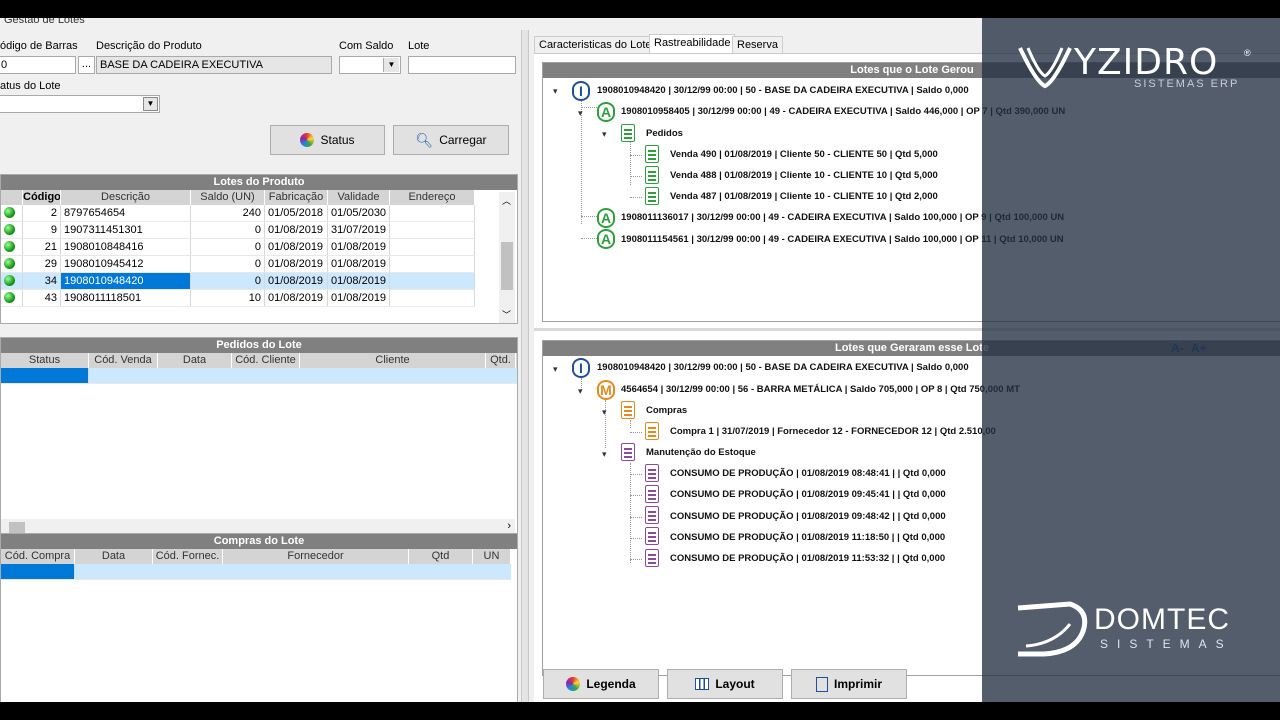 The height and width of the screenshot is (720, 1280). What do you see at coordinates (366, 46) in the screenshot?
I see `com-saldo-label: Com Saldo` at bounding box center [366, 46].